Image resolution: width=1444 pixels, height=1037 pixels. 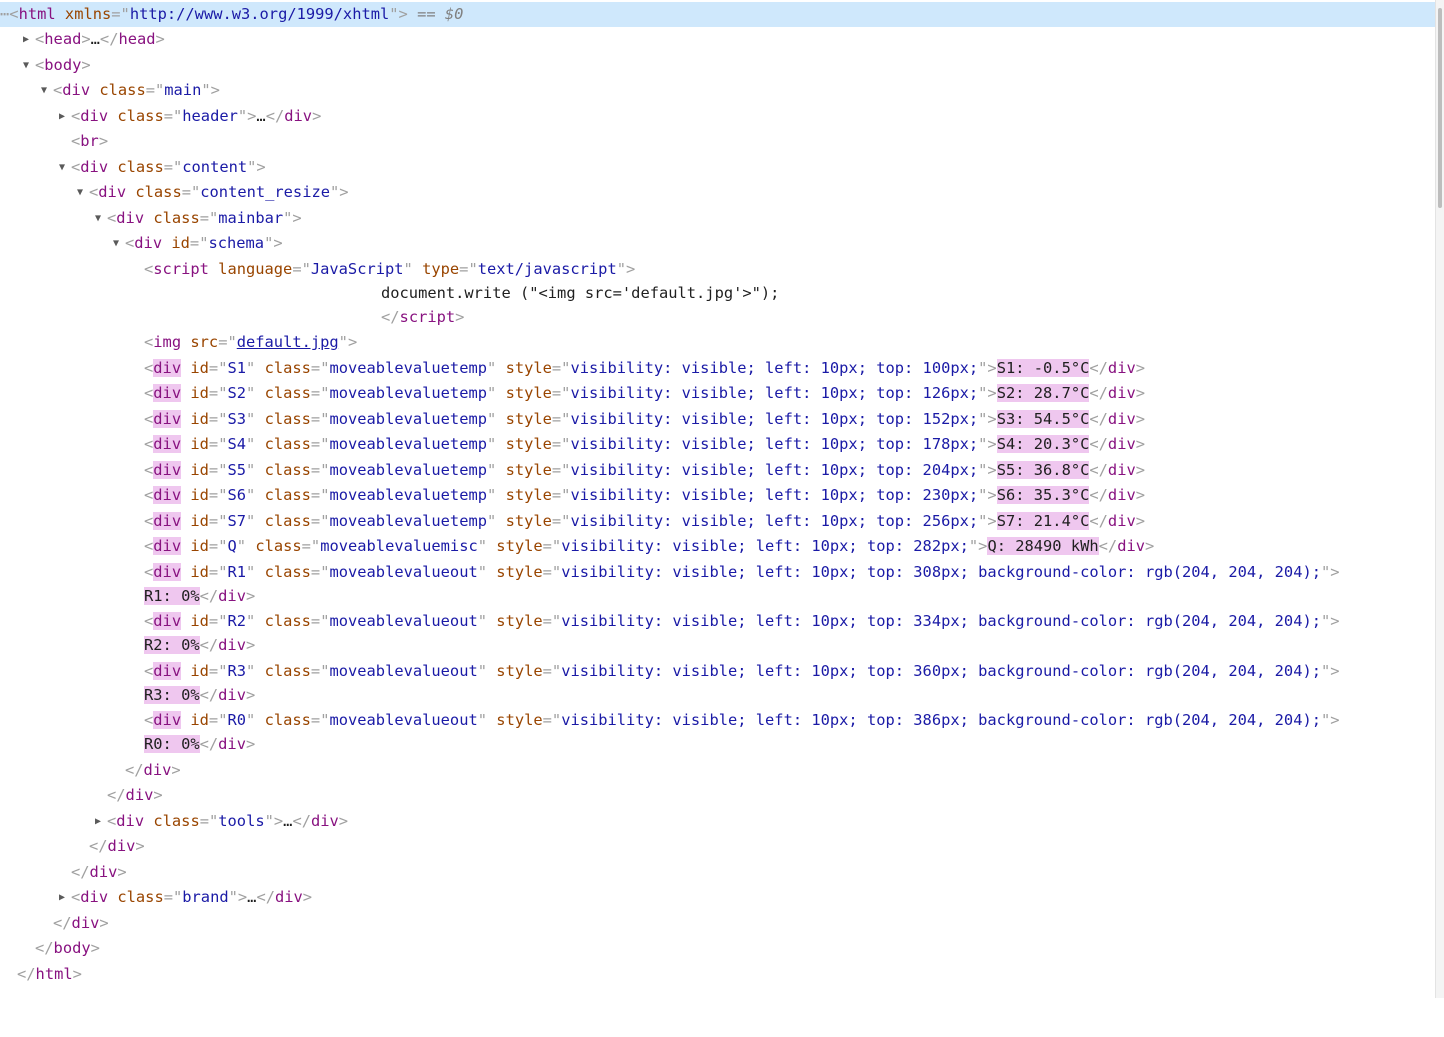 I want to click on node-img: <img src="default.jpg">, so click(x=718, y=342).